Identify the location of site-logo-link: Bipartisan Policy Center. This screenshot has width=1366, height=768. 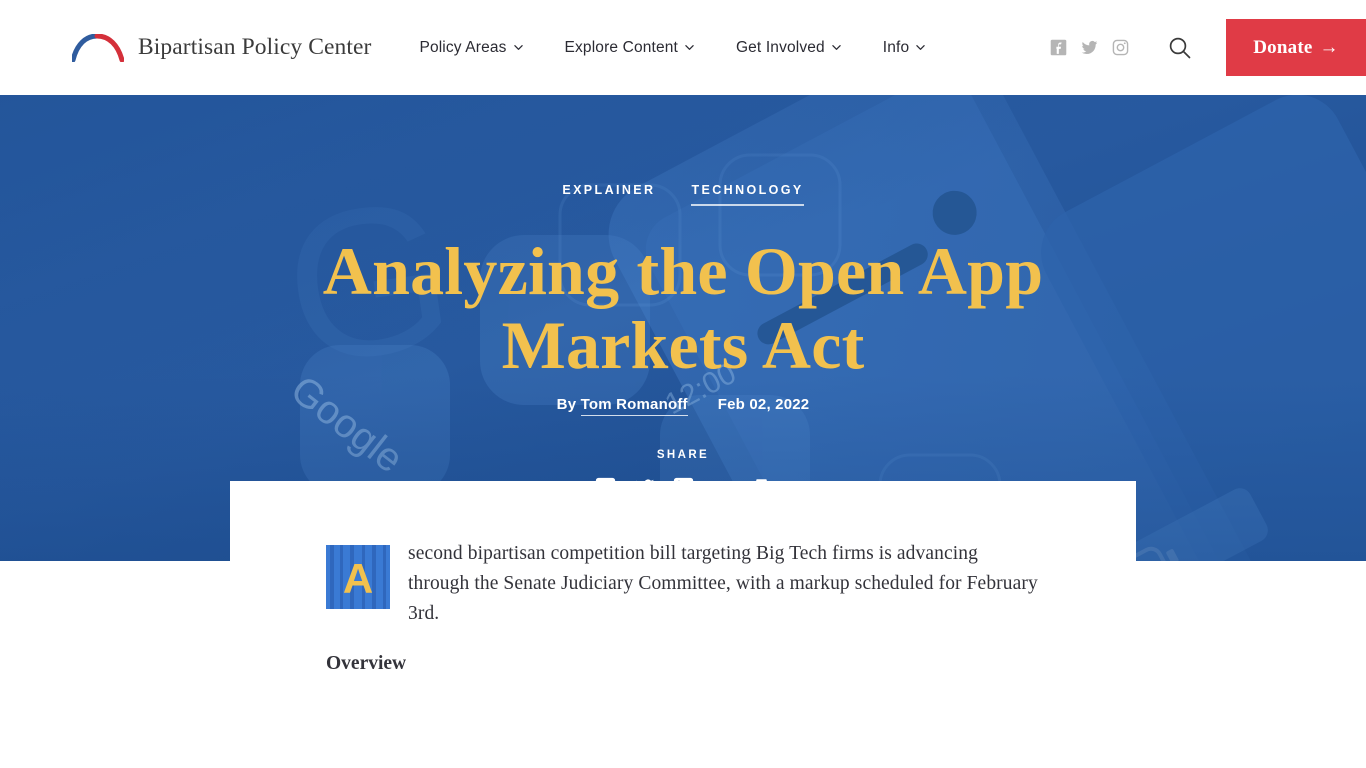
(222, 47).